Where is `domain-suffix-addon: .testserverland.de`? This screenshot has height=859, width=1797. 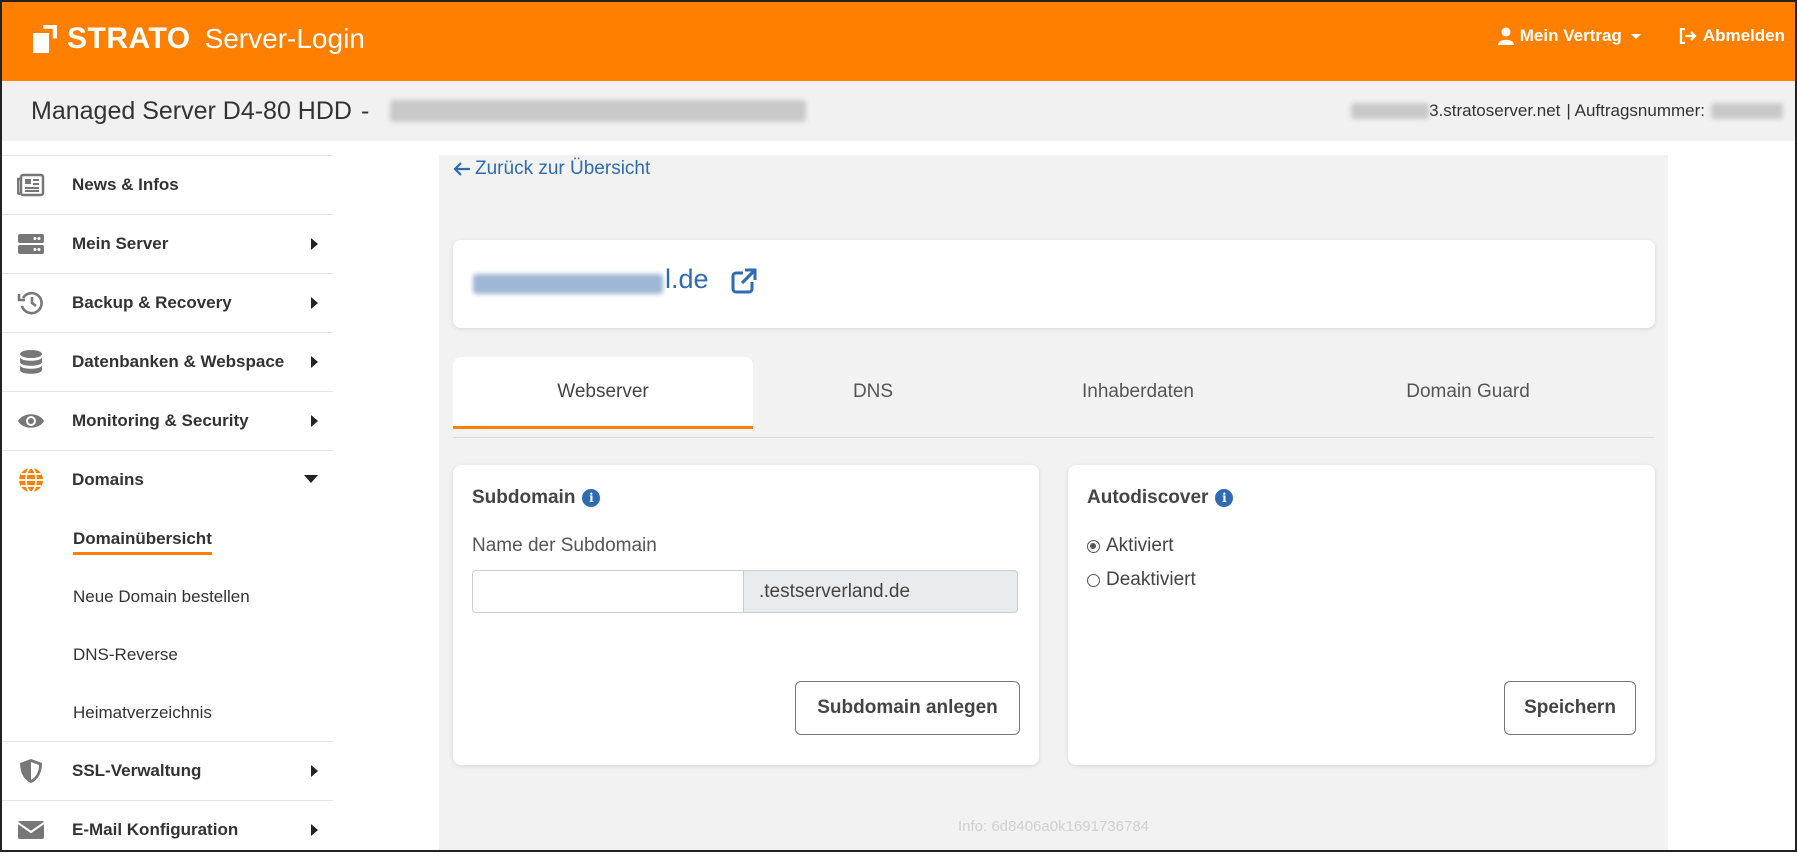 domain-suffix-addon: .testserverland.de is located at coordinates (881, 591).